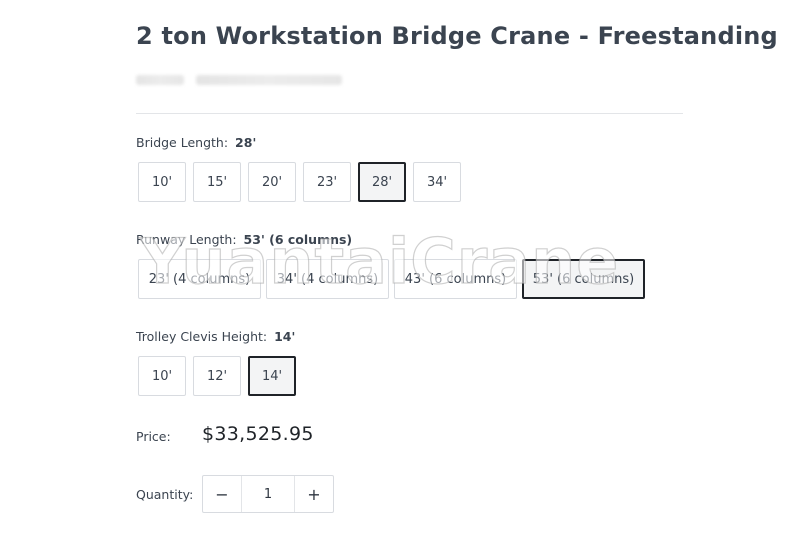 Image resolution: width=800 pixels, height=533 pixels. What do you see at coordinates (299, 182) in the screenshot?
I see `bridge-length-swatches: 10' 15' 20' 23' 28' 34'` at bounding box center [299, 182].